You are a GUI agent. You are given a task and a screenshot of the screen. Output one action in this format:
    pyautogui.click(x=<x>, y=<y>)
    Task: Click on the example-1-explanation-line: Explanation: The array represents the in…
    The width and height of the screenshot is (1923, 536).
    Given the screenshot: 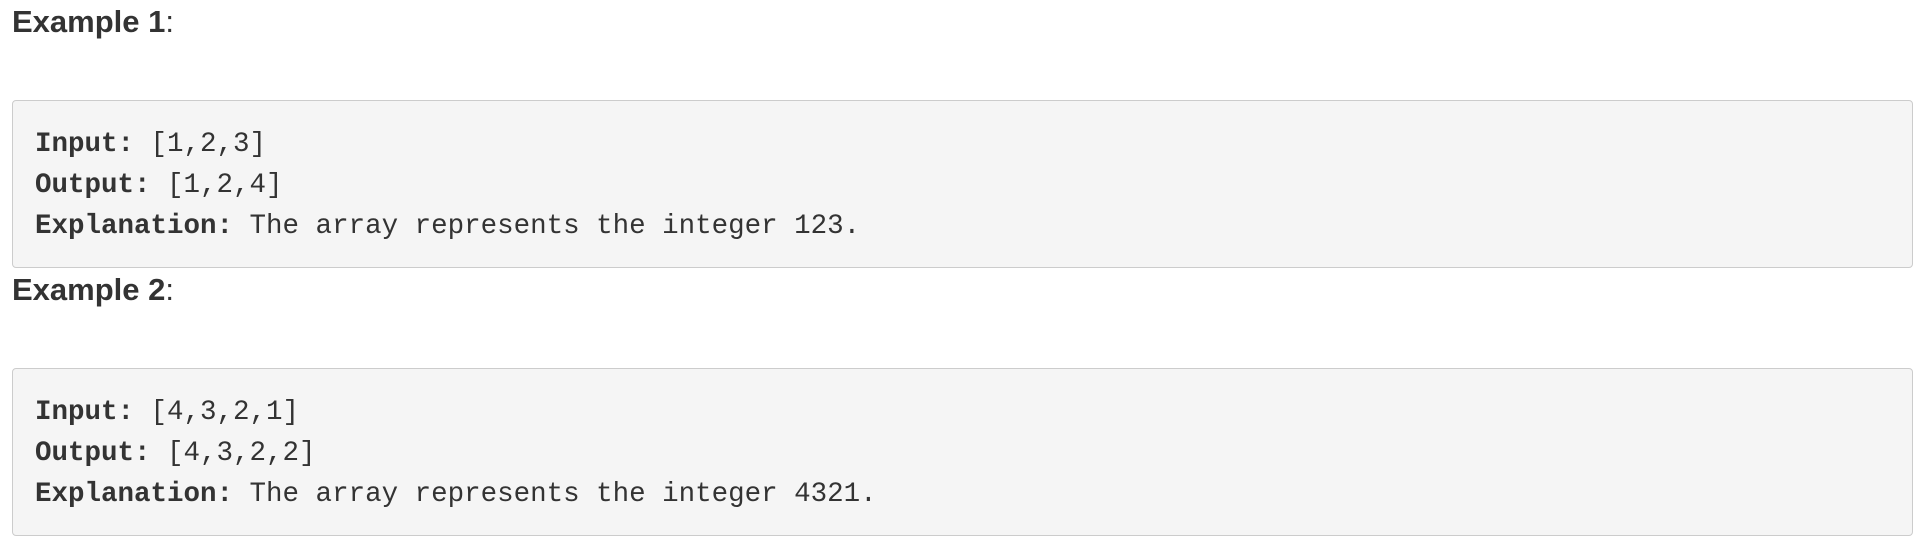 What is the action you would take?
    pyautogui.click(x=973, y=226)
    